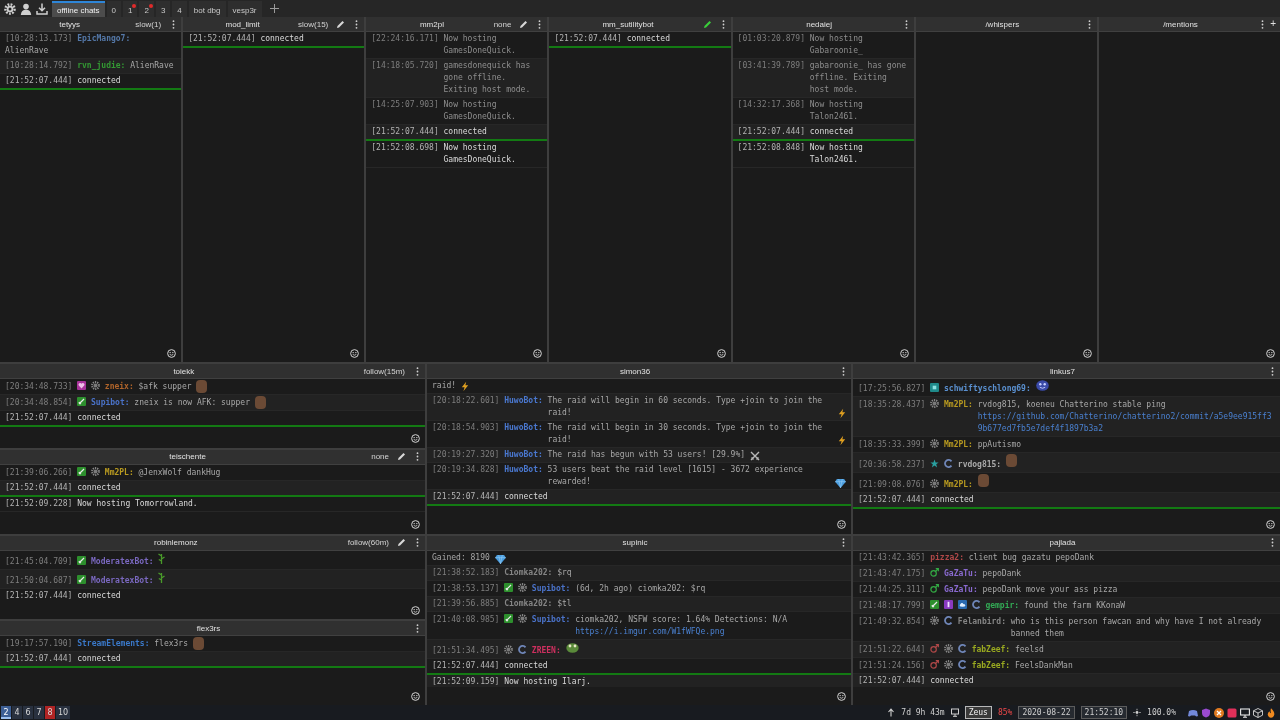 The width and height of the screenshot is (1280, 720). I want to click on tab: 2, so click(146, 9).